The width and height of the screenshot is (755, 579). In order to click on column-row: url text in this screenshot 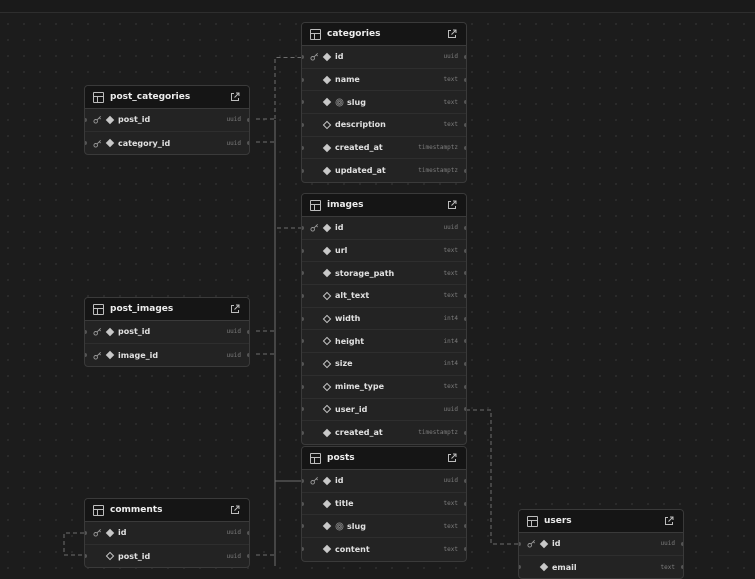, I will do `click(384, 251)`.